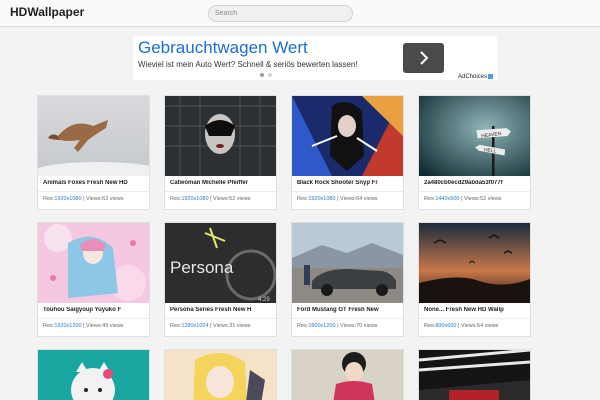 The width and height of the screenshot is (600, 400). What do you see at coordinates (321, 326) in the screenshot?
I see `resolution-link: 1600x1200` at bounding box center [321, 326].